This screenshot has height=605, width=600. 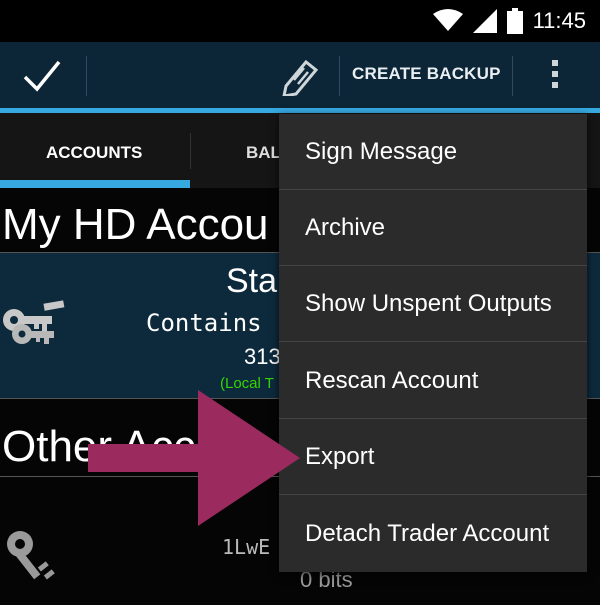 What do you see at coordinates (514, 21) in the screenshot?
I see `battery-icon` at bounding box center [514, 21].